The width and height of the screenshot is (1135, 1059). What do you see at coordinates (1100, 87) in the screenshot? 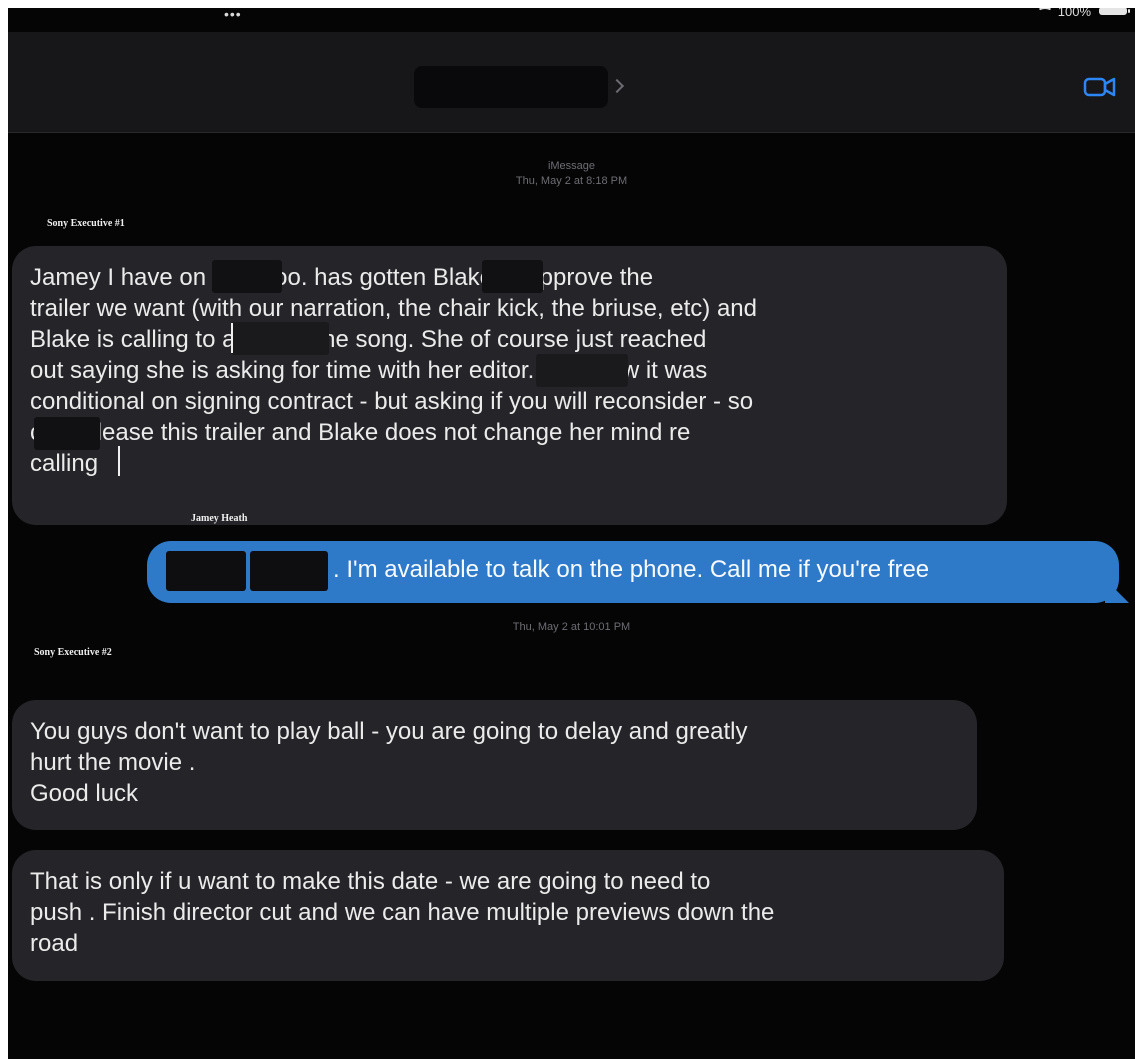
I see `video-camera-icon` at bounding box center [1100, 87].